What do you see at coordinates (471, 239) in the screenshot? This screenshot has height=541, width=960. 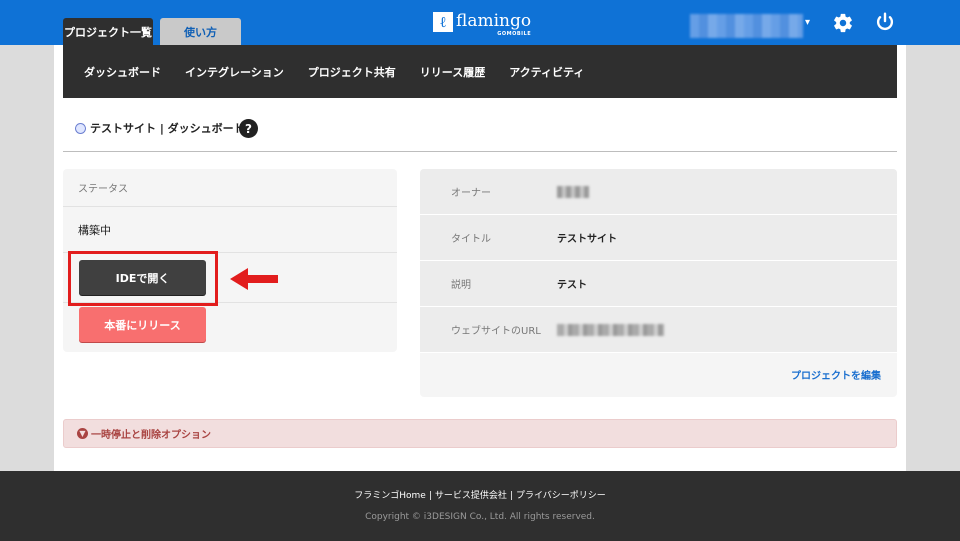 I see `info-label-title: タイトル` at bounding box center [471, 239].